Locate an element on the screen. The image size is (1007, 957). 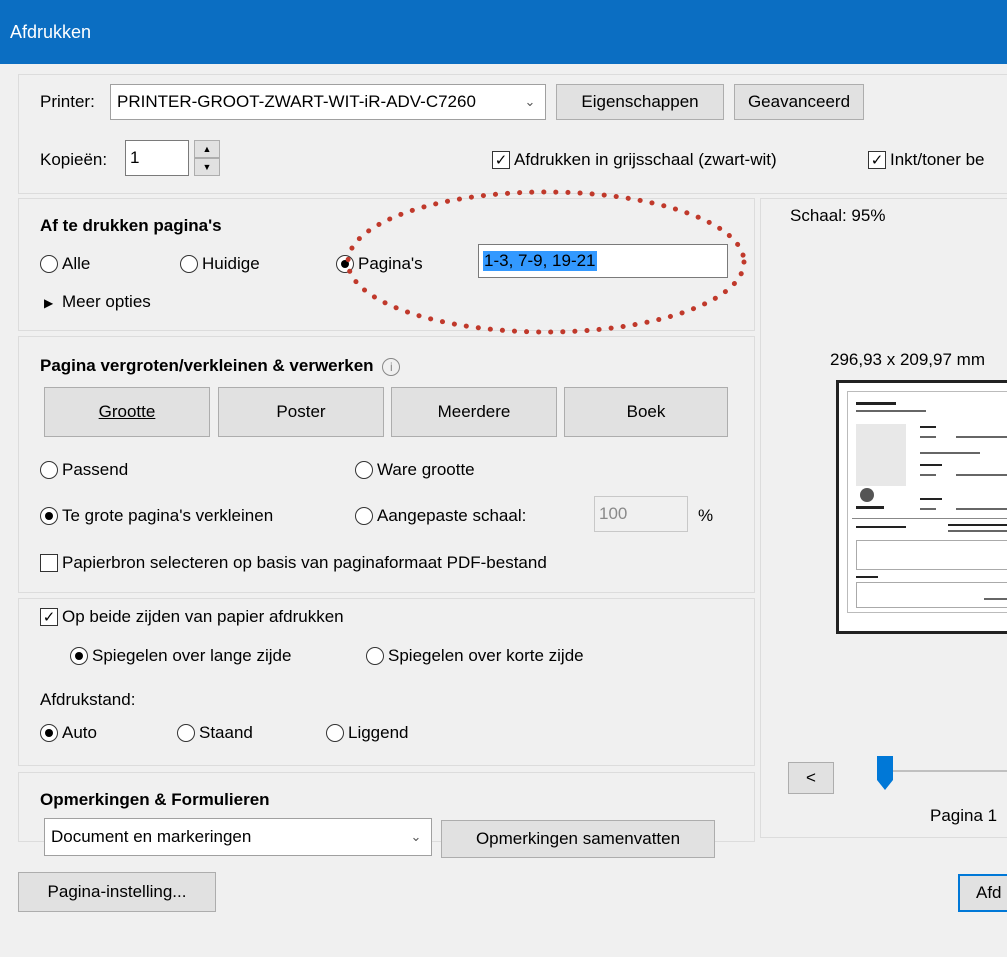
multiple-button: Meerdere is located at coordinates (474, 412).